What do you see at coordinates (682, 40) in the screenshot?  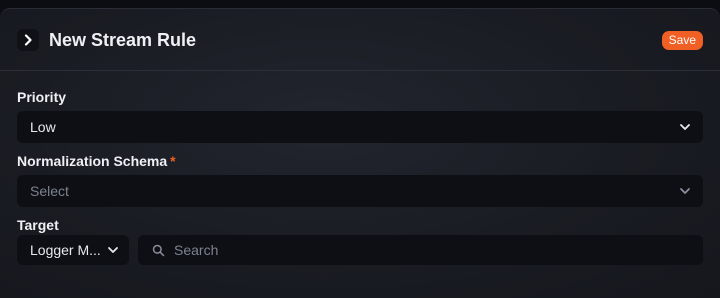 I see `save-button: Save` at bounding box center [682, 40].